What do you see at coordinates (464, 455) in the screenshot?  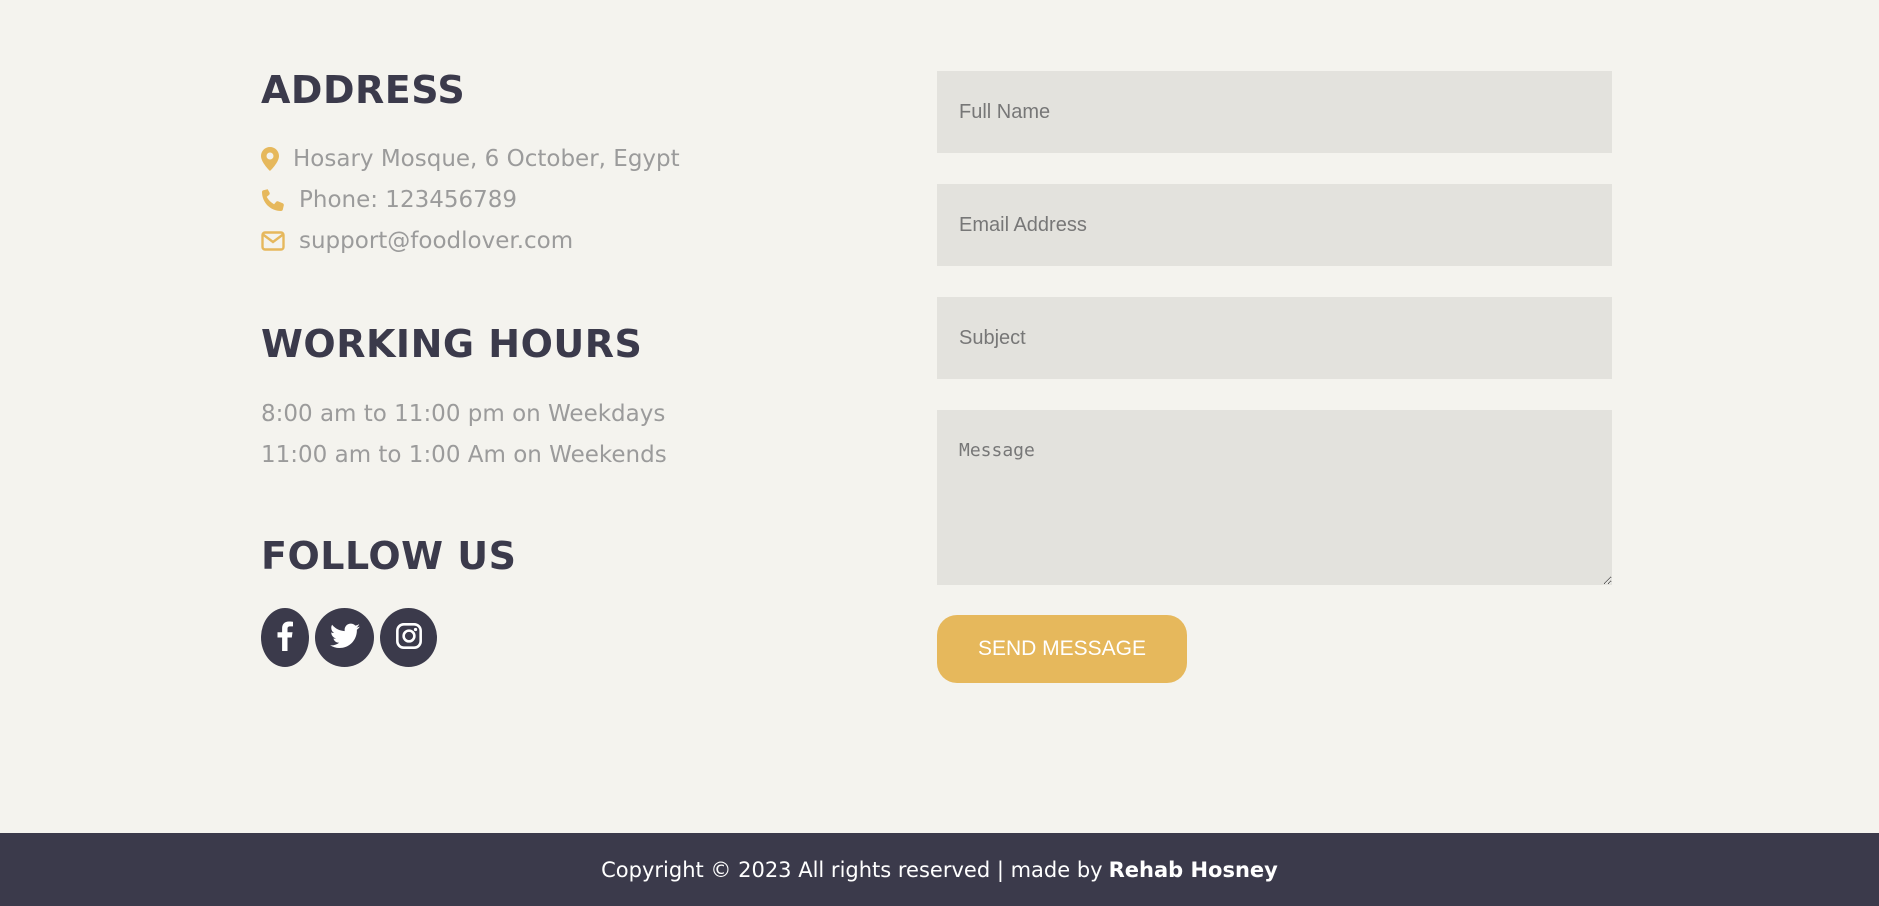 I see `weekends-hours: 11:00 am to 1:00 Am on Weekends` at bounding box center [464, 455].